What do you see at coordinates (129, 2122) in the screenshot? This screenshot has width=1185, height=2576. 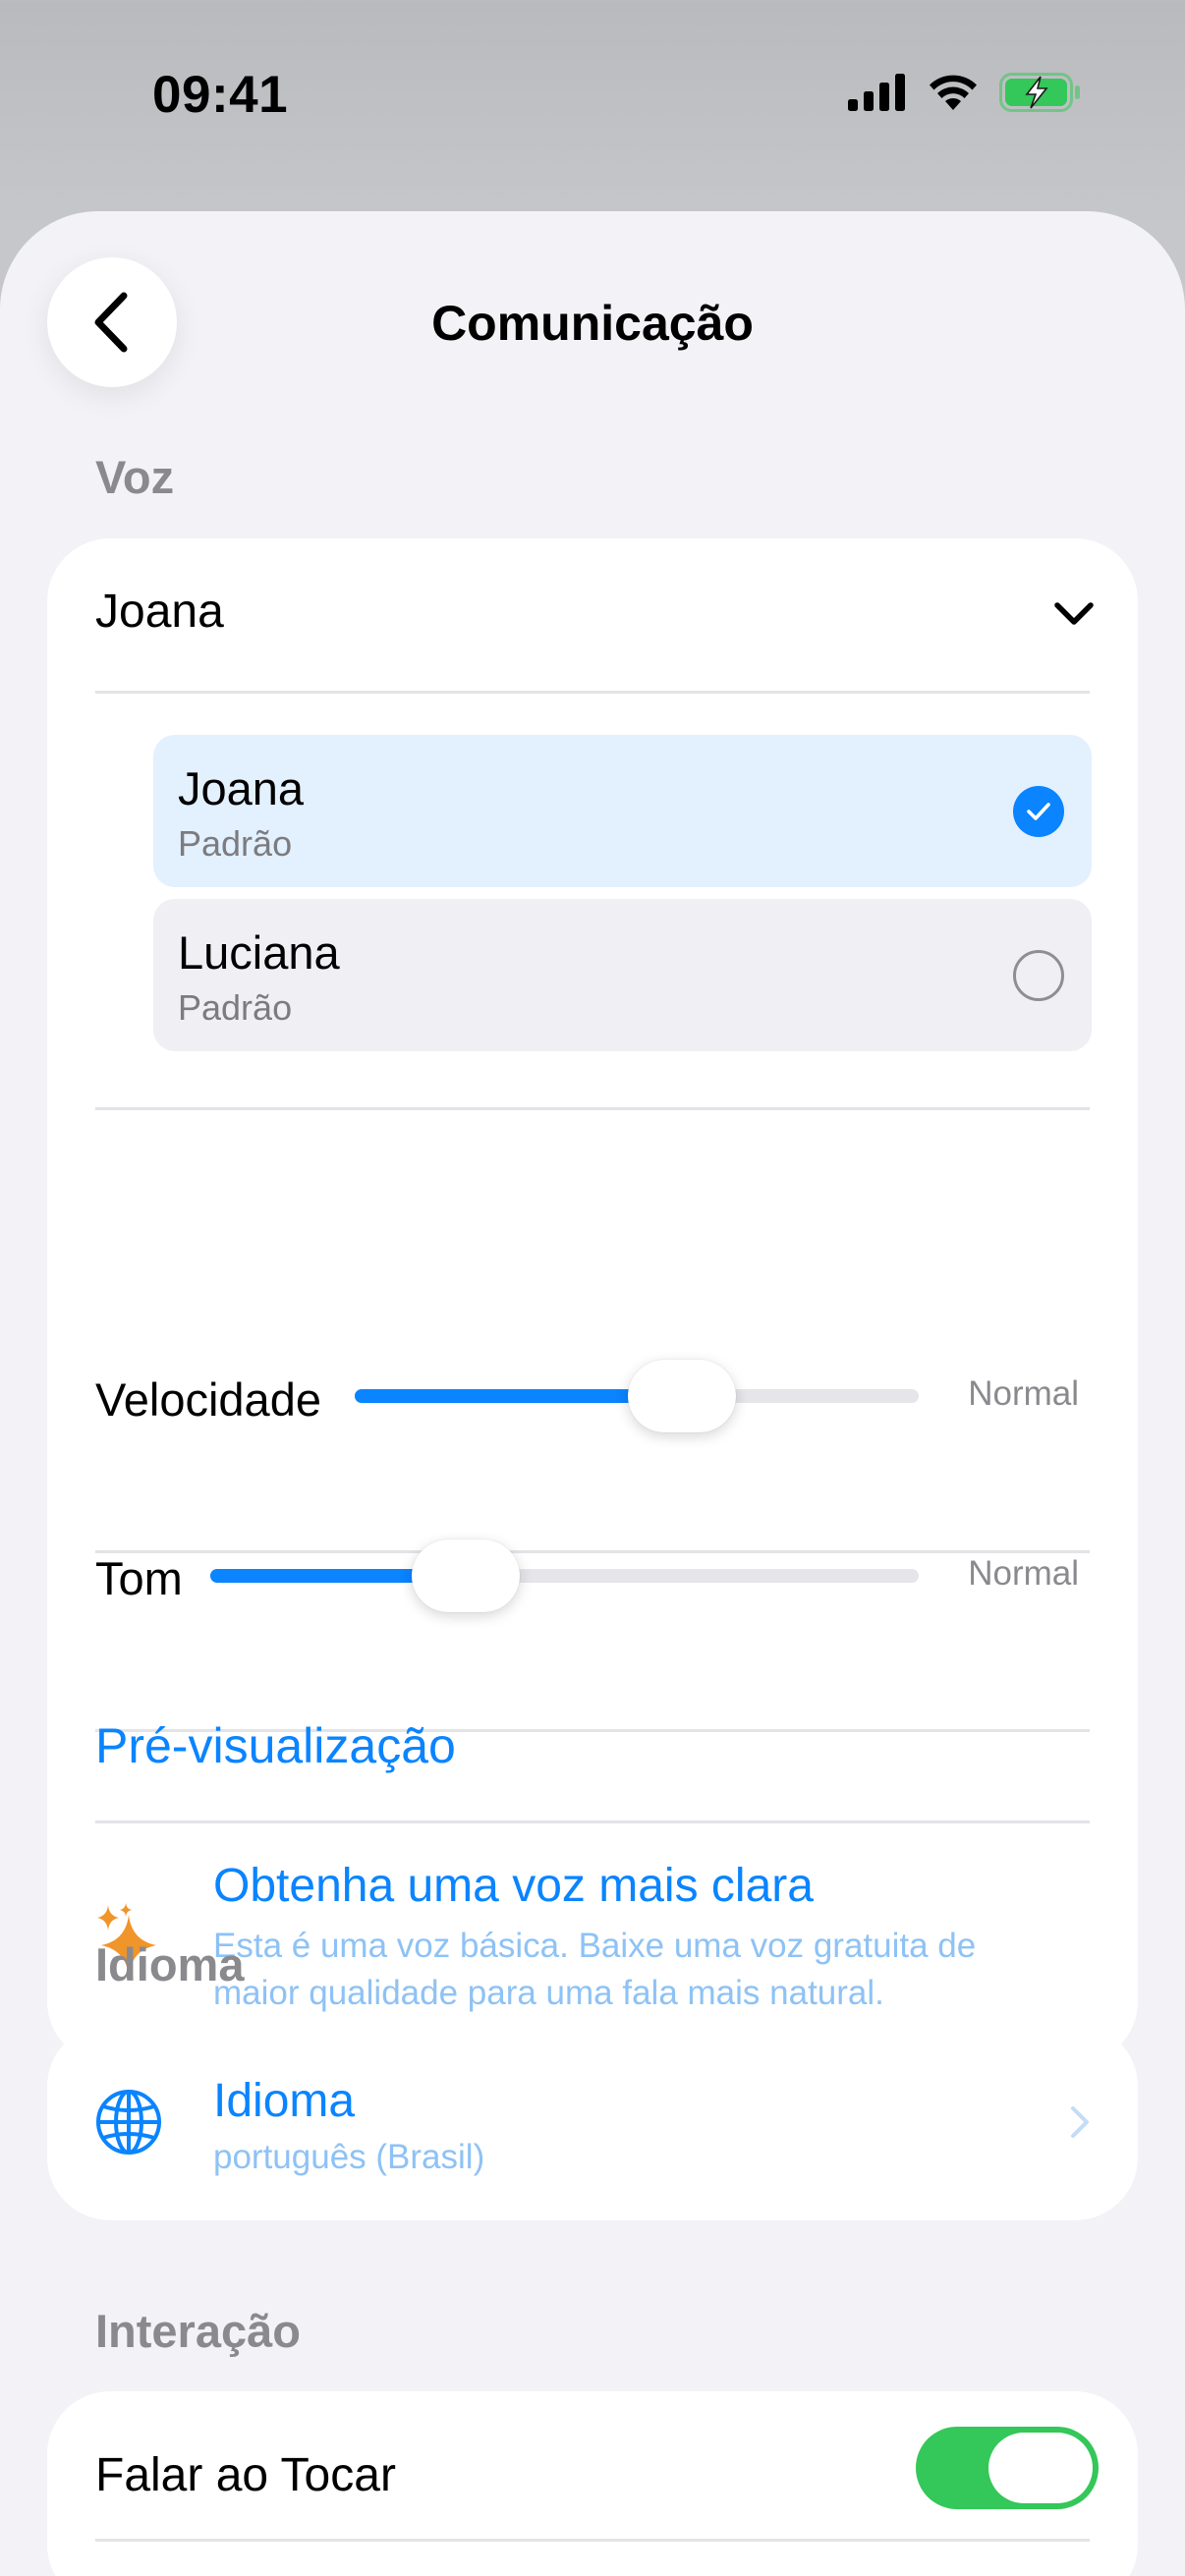 I see `globe-icon` at bounding box center [129, 2122].